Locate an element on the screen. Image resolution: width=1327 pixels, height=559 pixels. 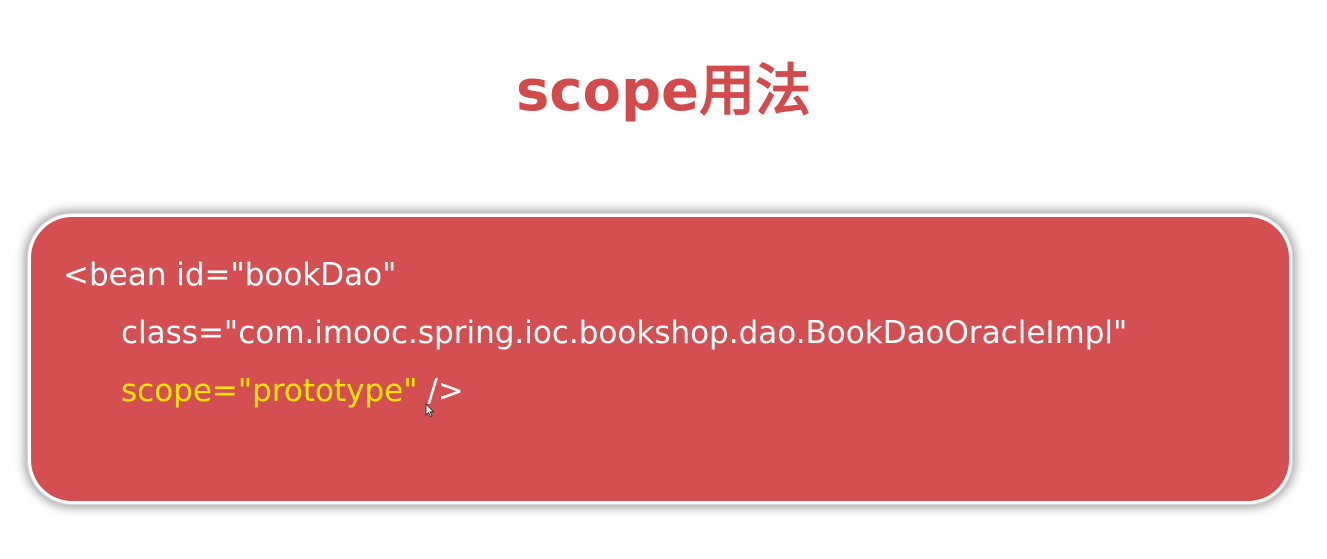
code-line-scope-attribute: scope="prototype" /> is located at coordinates (292, 391).